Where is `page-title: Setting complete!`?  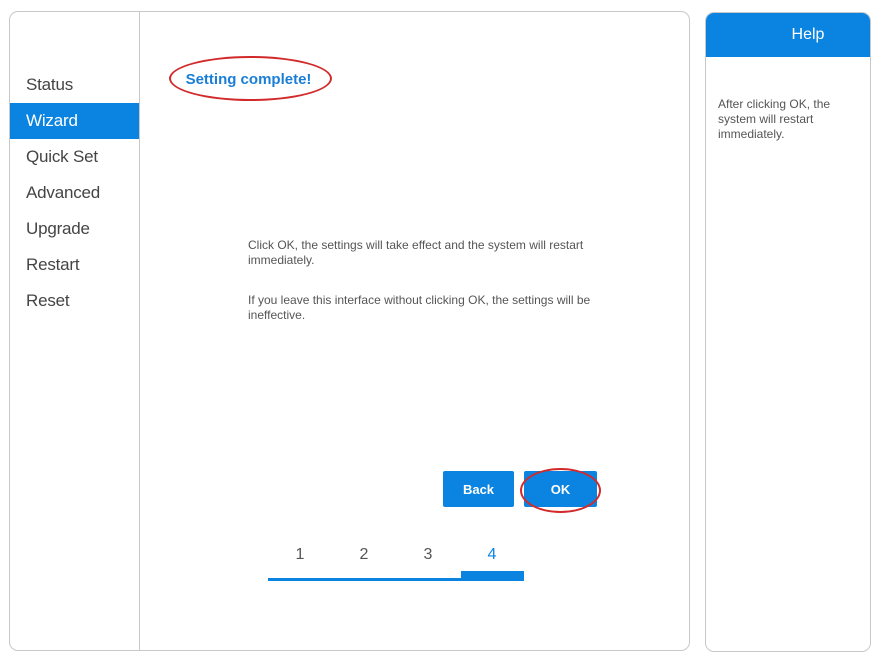 page-title: Setting complete! is located at coordinates (248, 79).